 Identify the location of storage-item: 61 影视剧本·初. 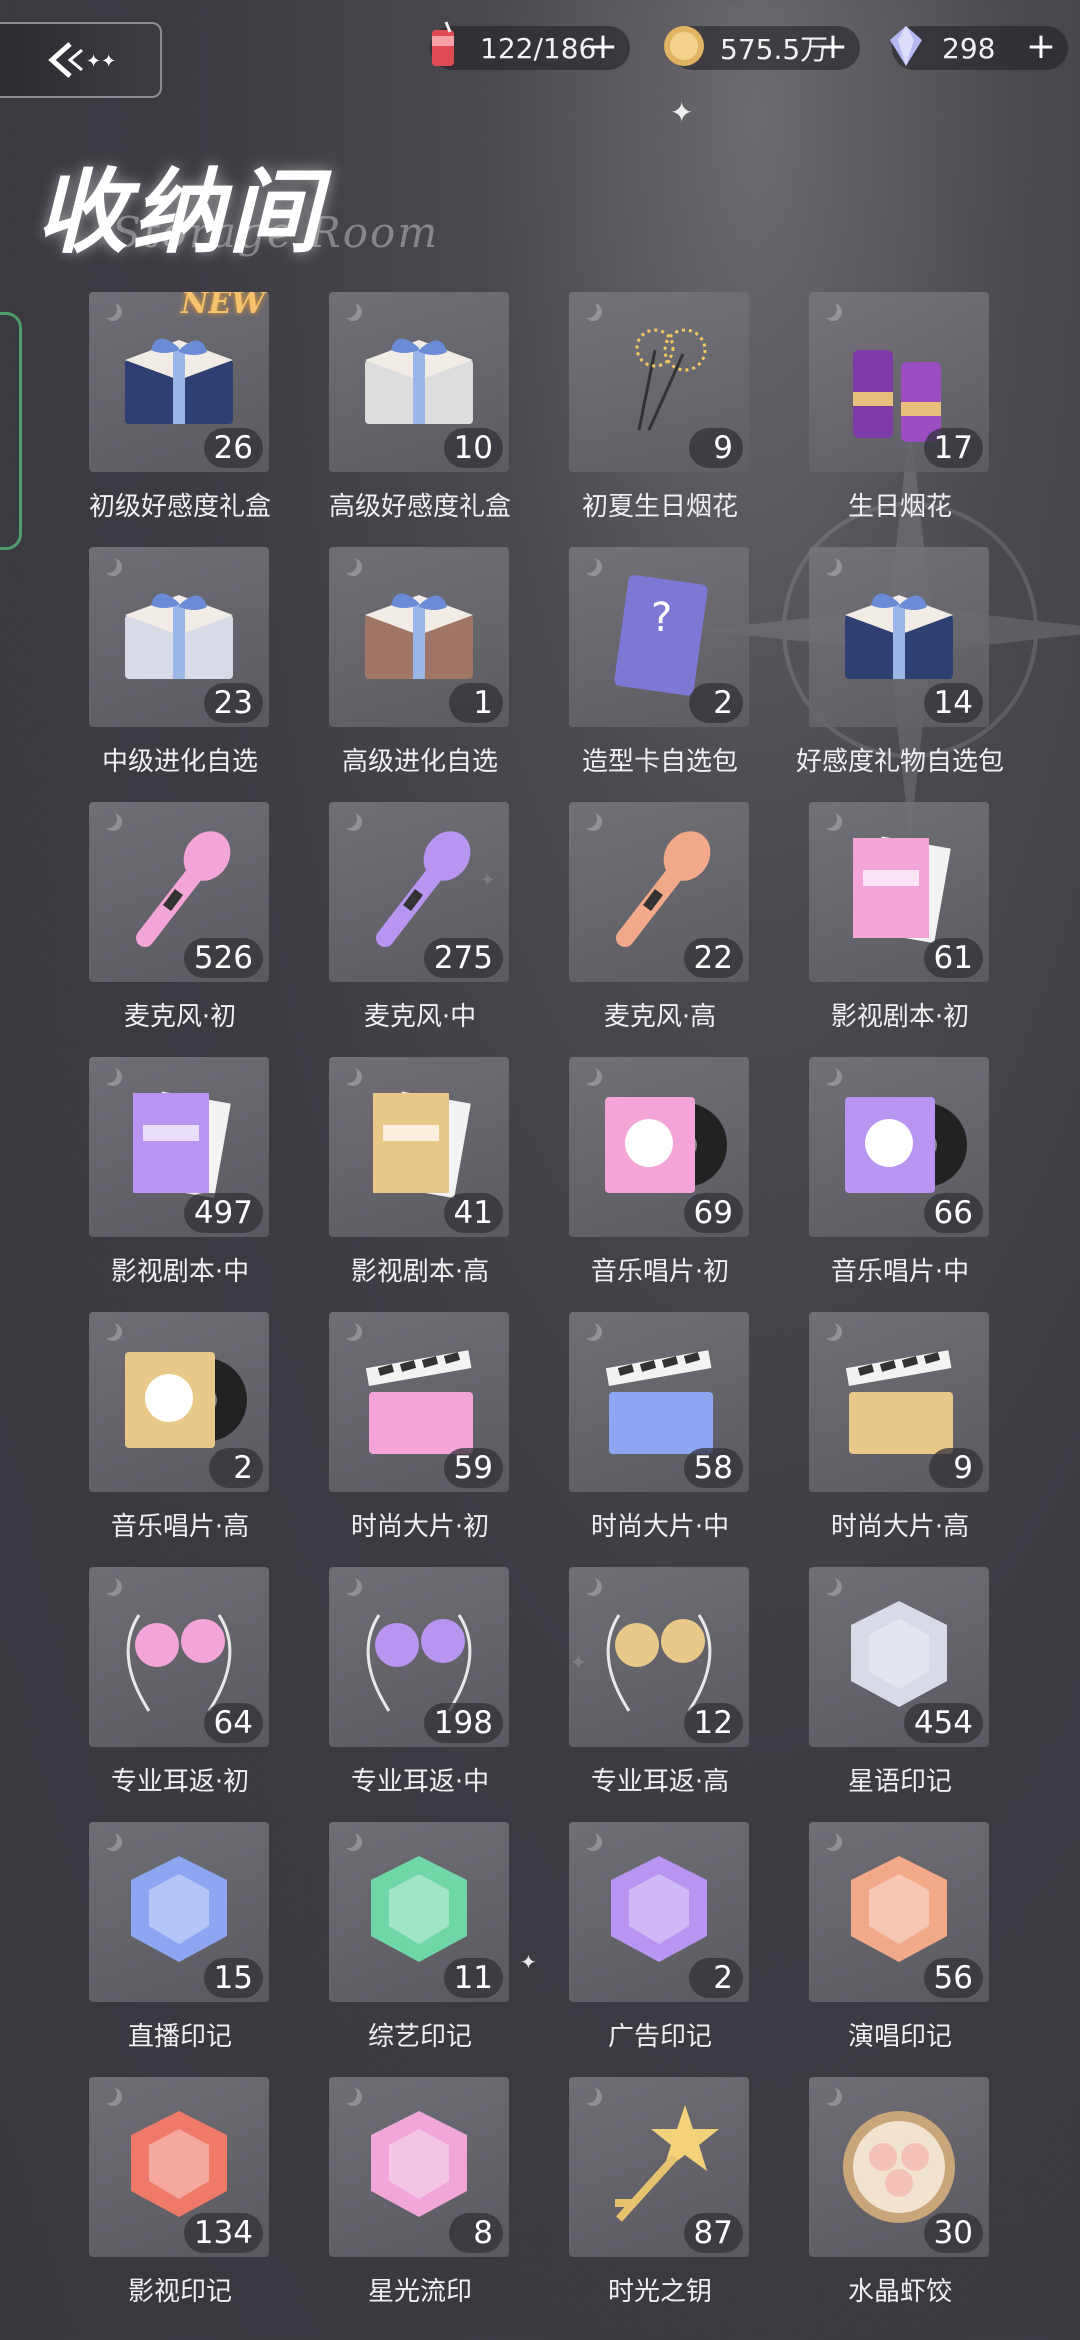
(900, 929).